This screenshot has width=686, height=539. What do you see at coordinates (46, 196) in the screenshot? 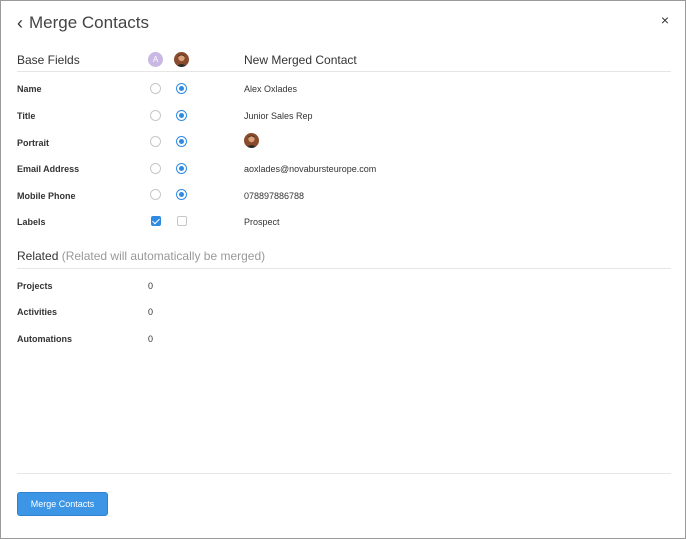
I see `field-label-mobile: Mobile Phone` at bounding box center [46, 196].